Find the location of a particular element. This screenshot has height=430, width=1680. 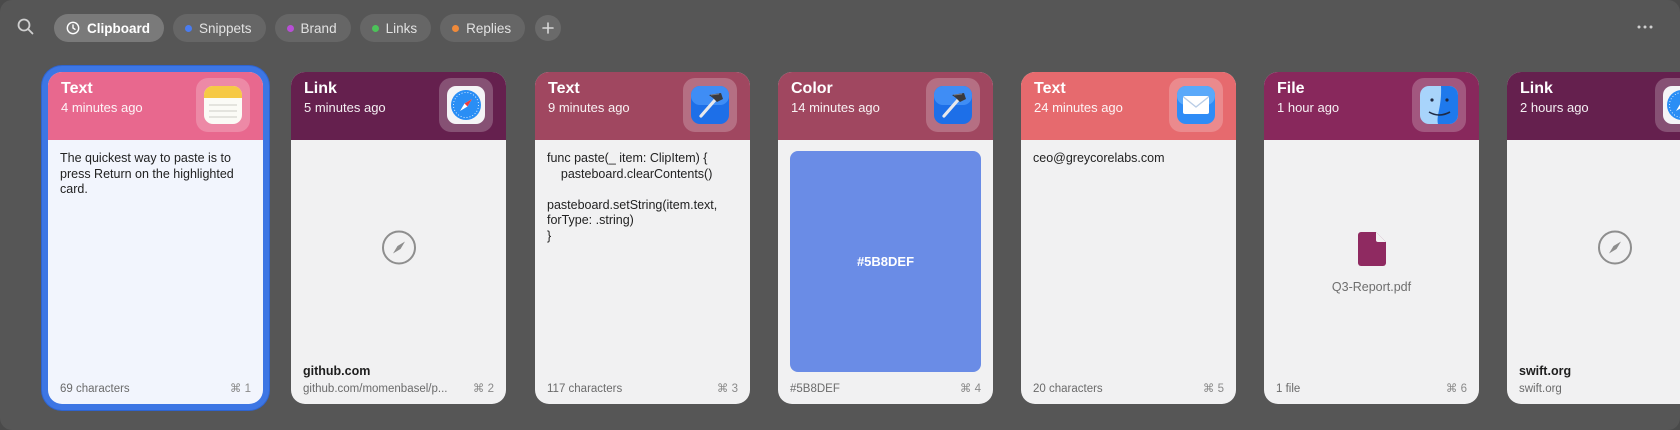

card-time: 4 minutes ago is located at coordinates (102, 107).